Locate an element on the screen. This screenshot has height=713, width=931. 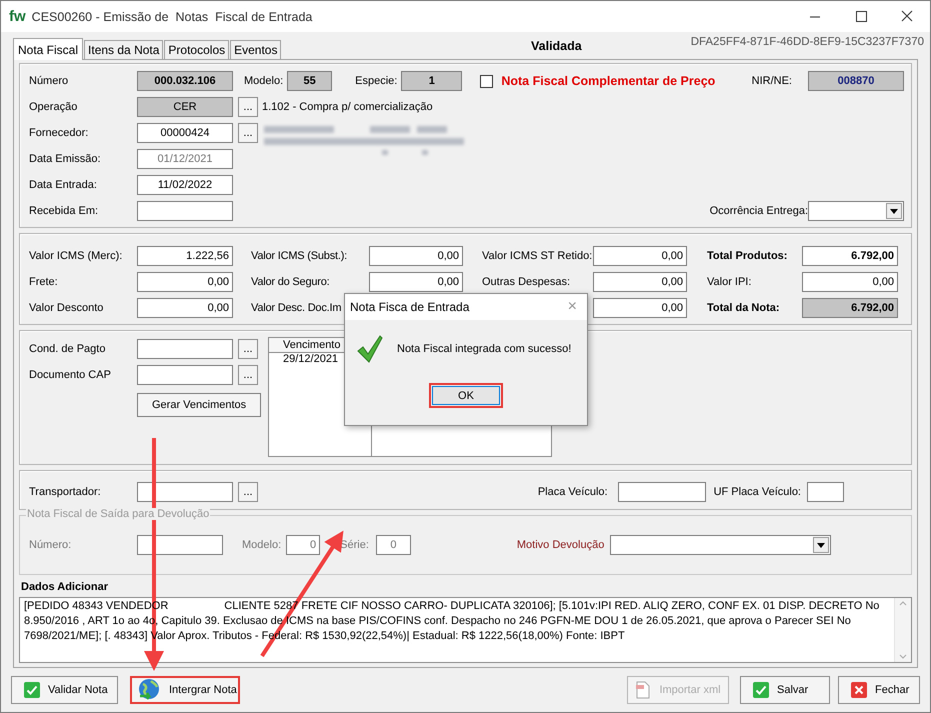
checkbox is located at coordinates (487, 81).